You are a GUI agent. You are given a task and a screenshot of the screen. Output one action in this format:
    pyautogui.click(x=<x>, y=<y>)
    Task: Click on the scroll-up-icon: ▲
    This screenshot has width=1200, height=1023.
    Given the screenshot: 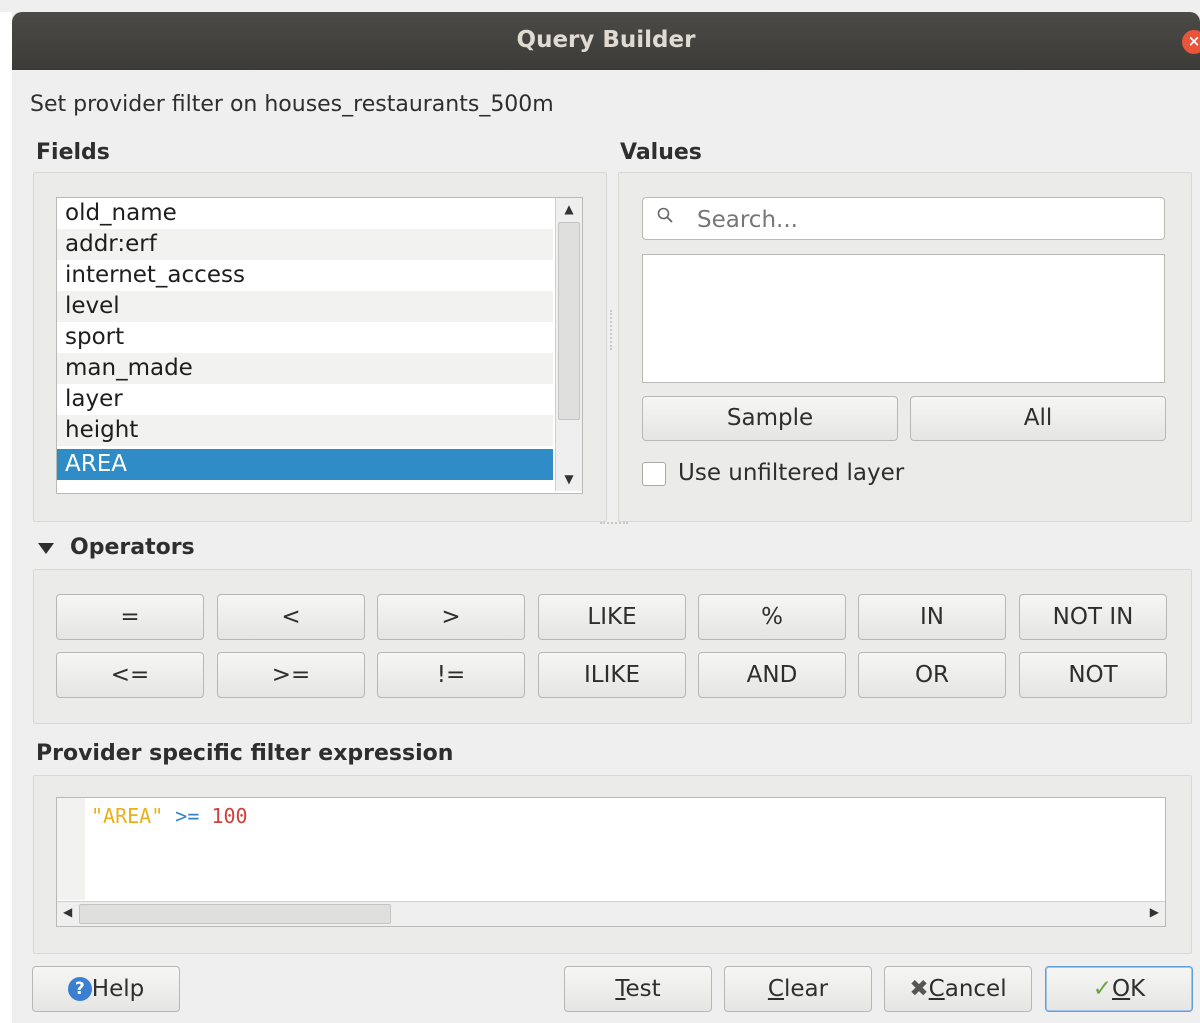 What is the action you would take?
    pyautogui.click(x=569, y=209)
    